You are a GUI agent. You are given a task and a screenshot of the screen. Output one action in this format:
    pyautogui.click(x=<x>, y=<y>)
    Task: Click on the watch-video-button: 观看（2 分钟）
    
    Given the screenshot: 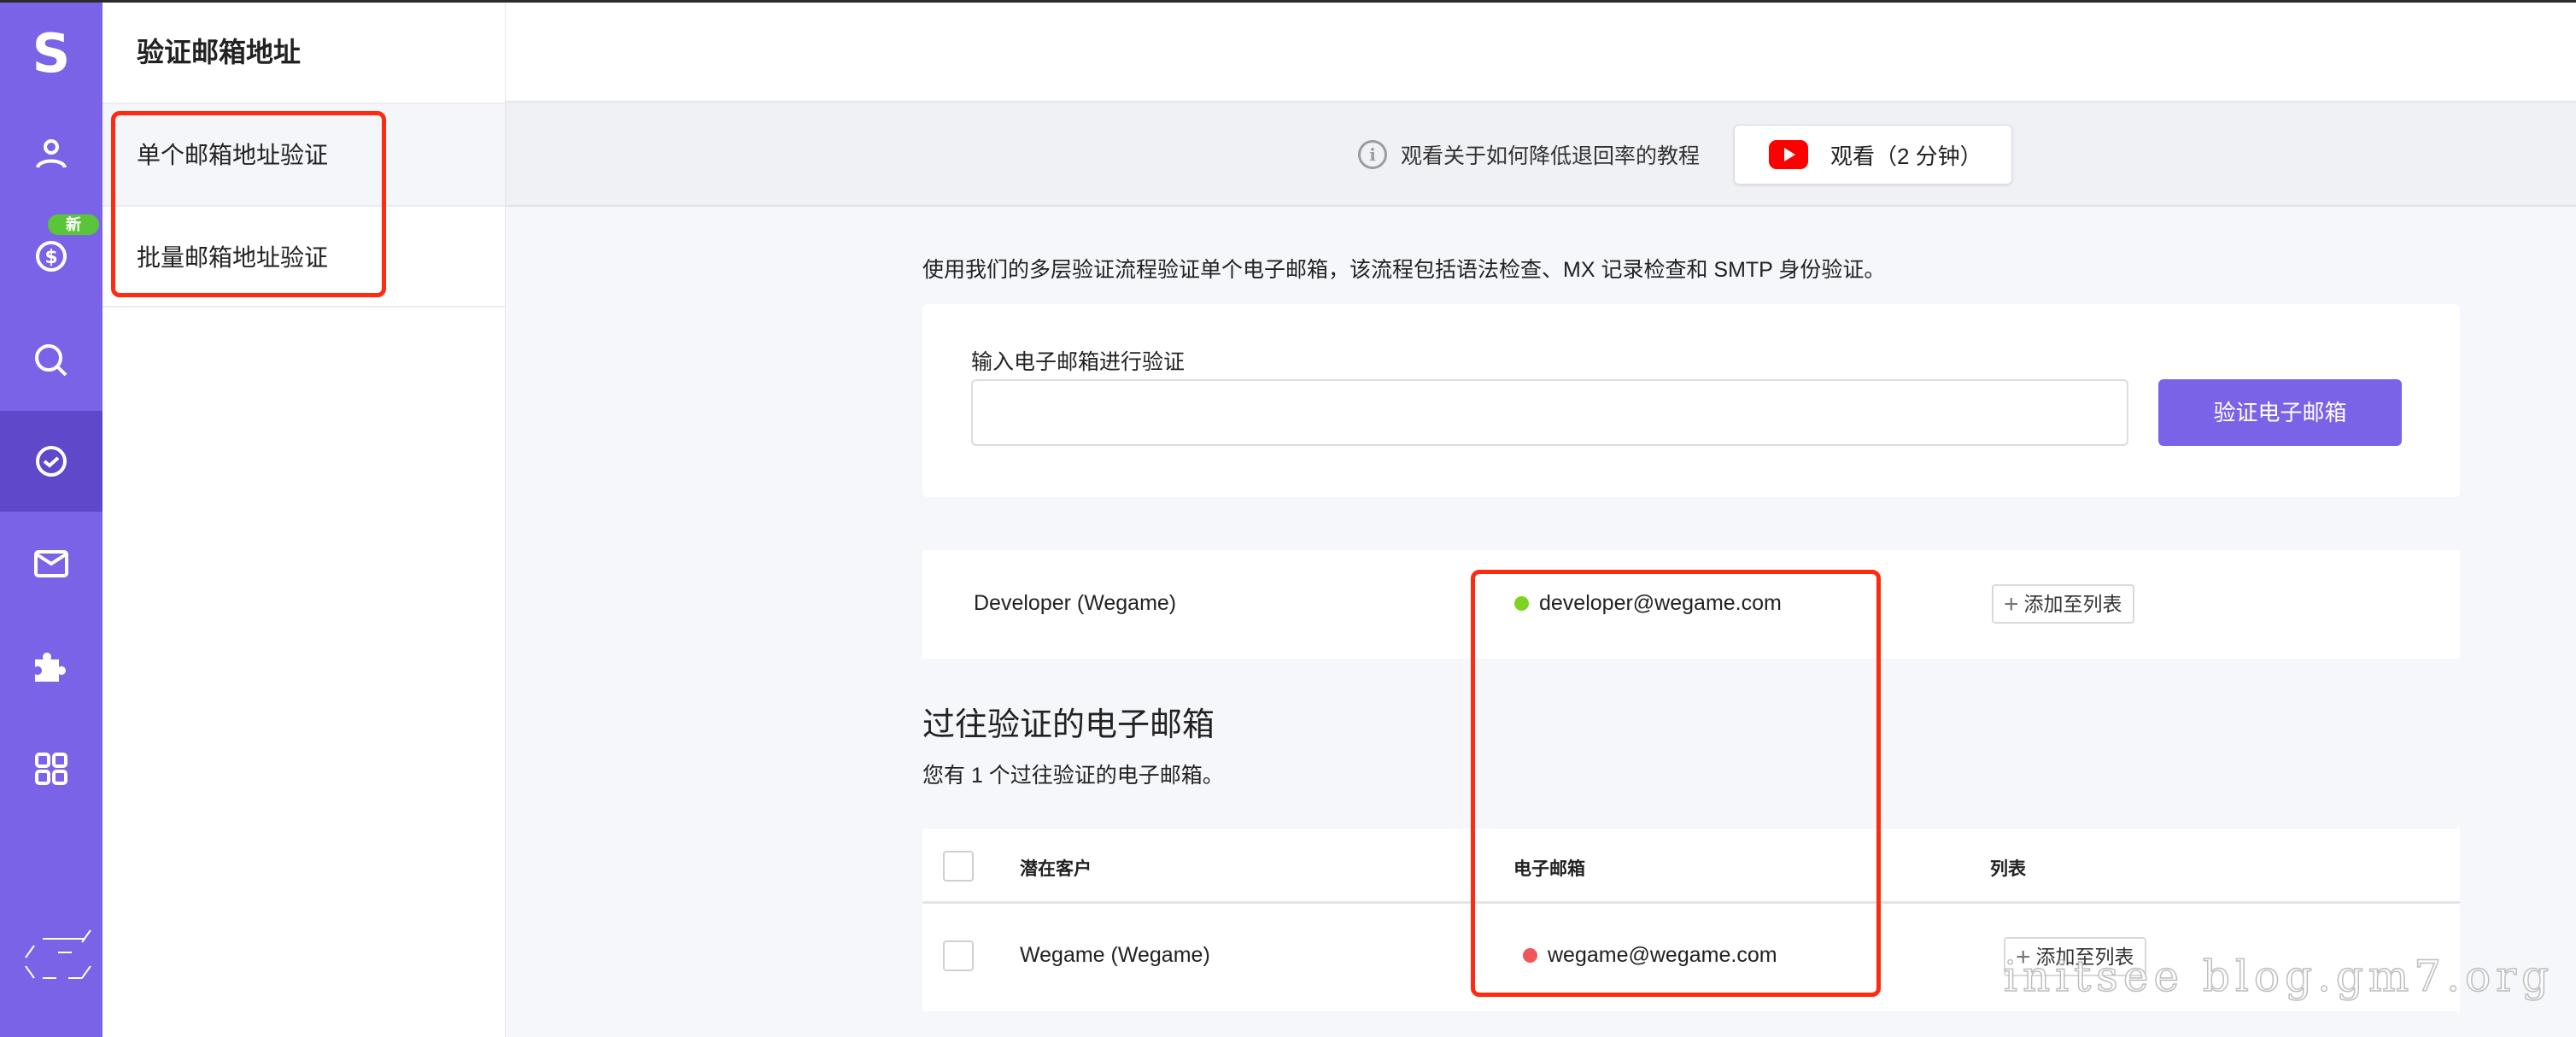 What is the action you would take?
    pyautogui.click(x=1873, y=155)
    